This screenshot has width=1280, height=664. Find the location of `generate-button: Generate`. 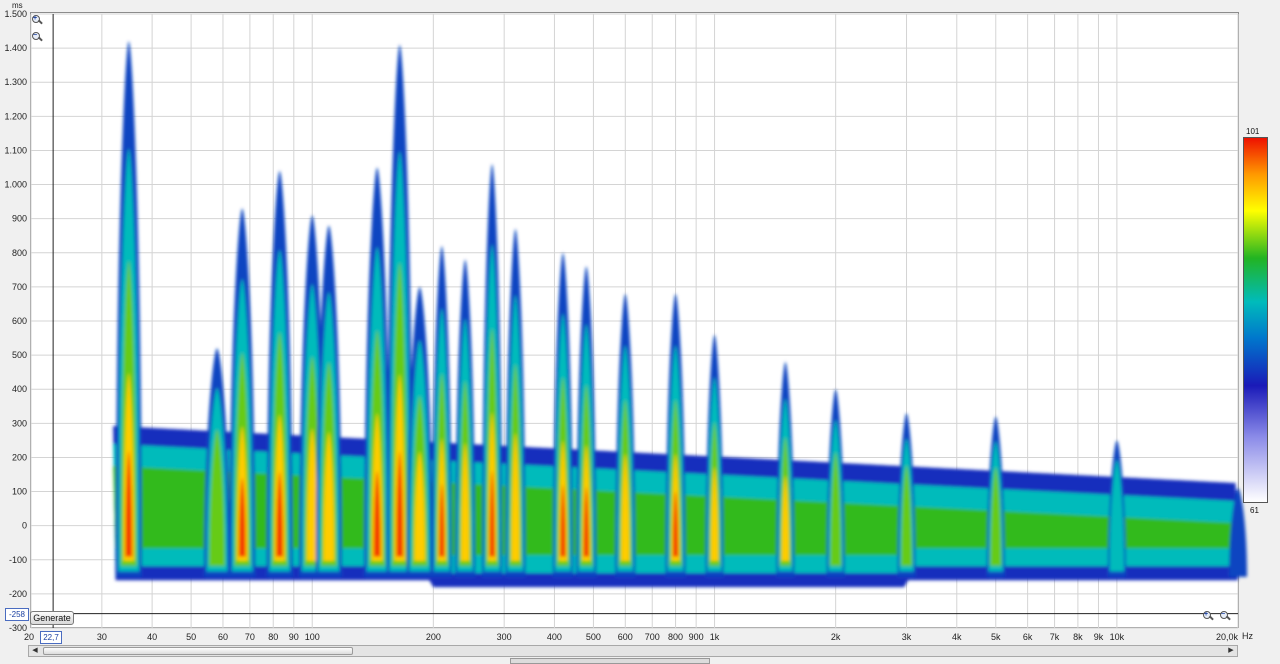

generate-button: Generate is located at coordinates (52, 618).